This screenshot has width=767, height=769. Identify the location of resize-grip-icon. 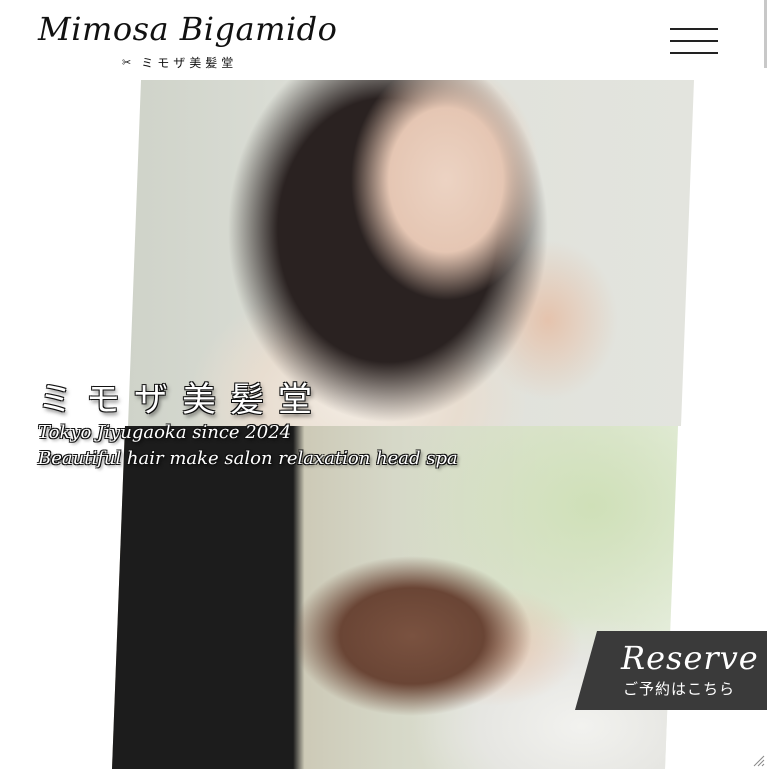
(759, 761).